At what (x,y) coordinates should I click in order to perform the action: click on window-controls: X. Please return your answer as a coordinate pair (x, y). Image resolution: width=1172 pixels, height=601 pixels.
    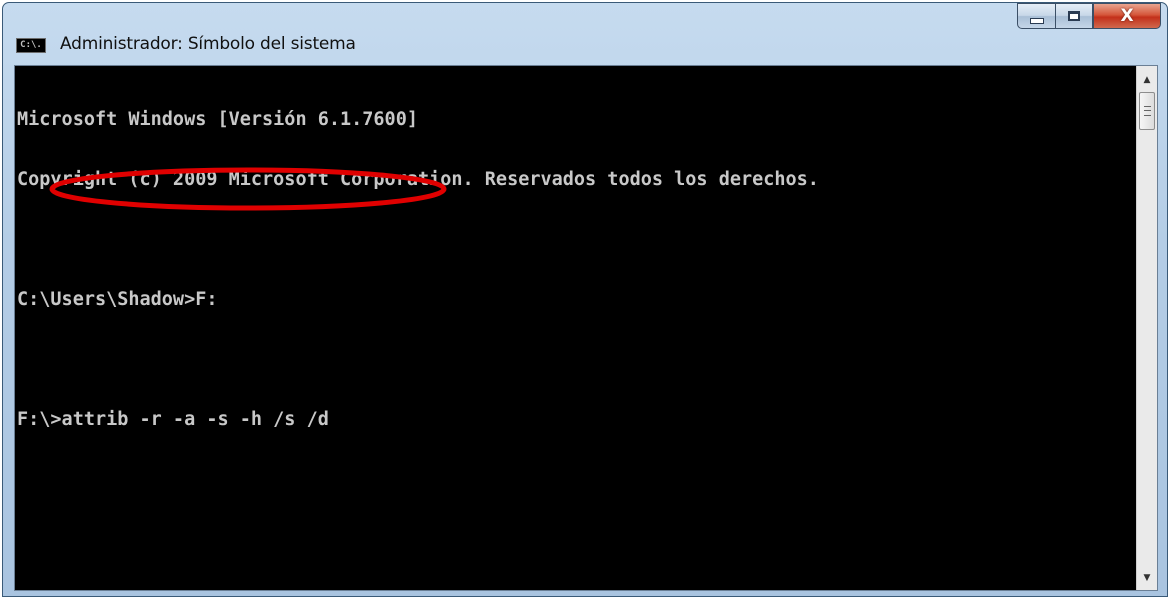
    Looking at the image, I should click on (1089, 18).